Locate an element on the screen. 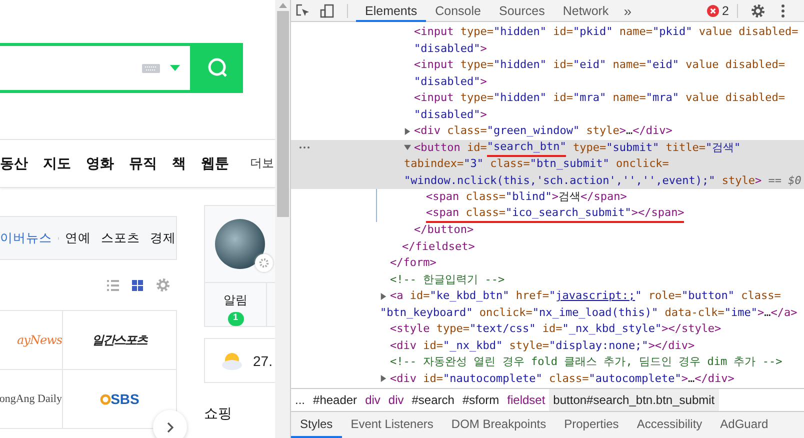  dom-node: <input type="hidden" id="eid" name="eid" value disabled= "disabled"> is located at coordinates (547, 73).